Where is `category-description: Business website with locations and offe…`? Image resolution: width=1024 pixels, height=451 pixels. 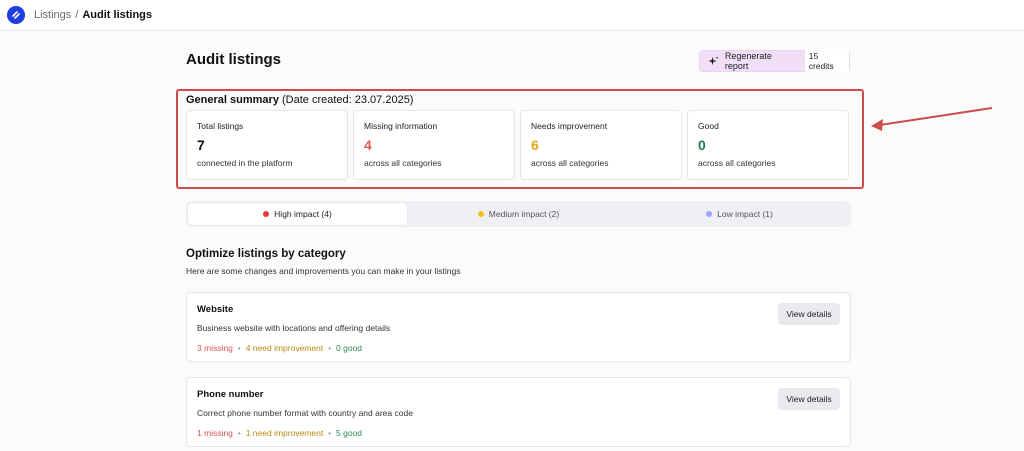 category-description: Business website with locations and offe… is located at coordinates (294, 328).